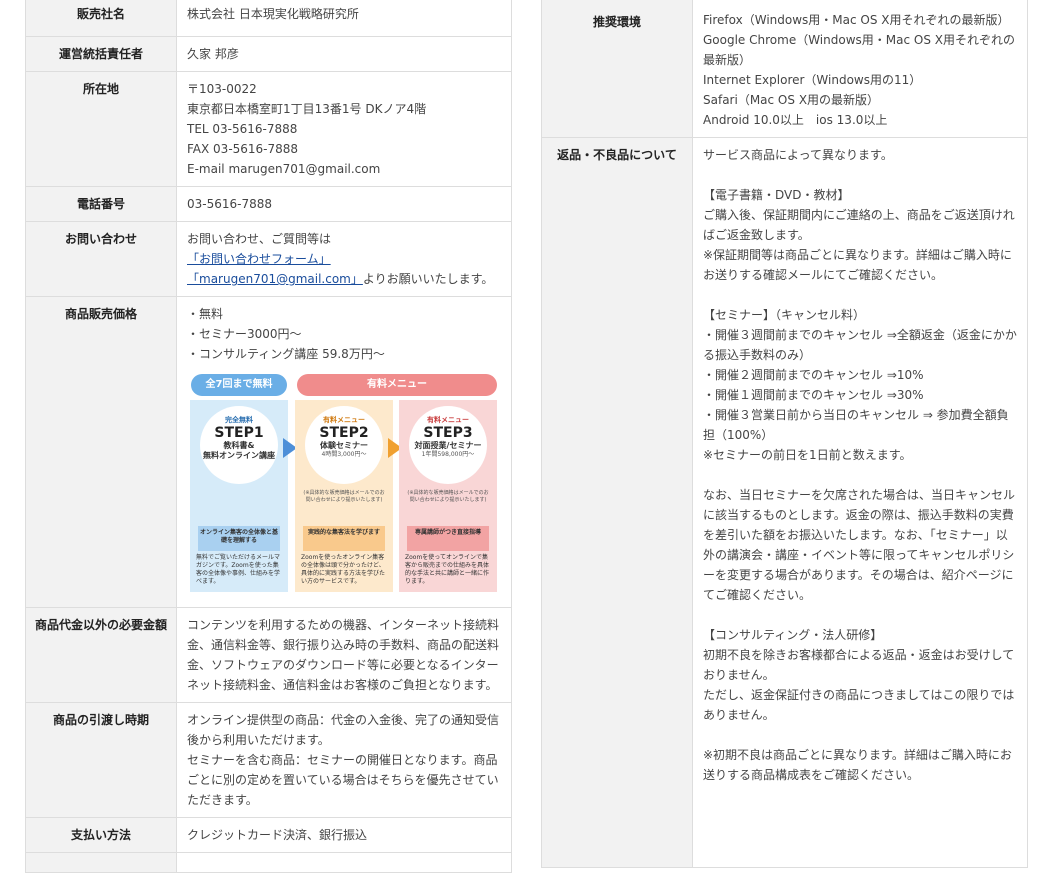  Describe the element at coordinates (239, 455) in the screenshot. I see `step1-desc: 無料オンライン講座` at that location.